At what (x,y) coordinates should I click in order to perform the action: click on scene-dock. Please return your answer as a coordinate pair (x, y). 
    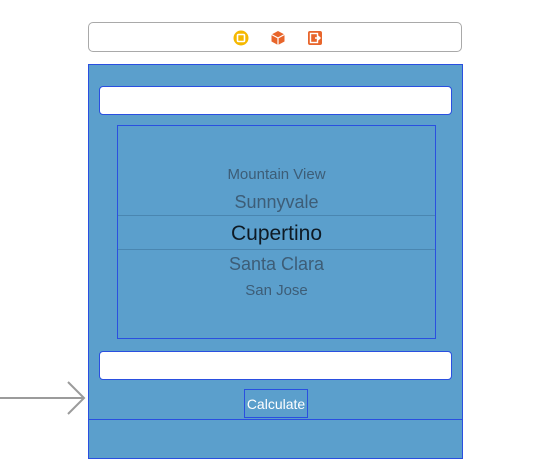
    Looking at the image, I should click on (275, 37).